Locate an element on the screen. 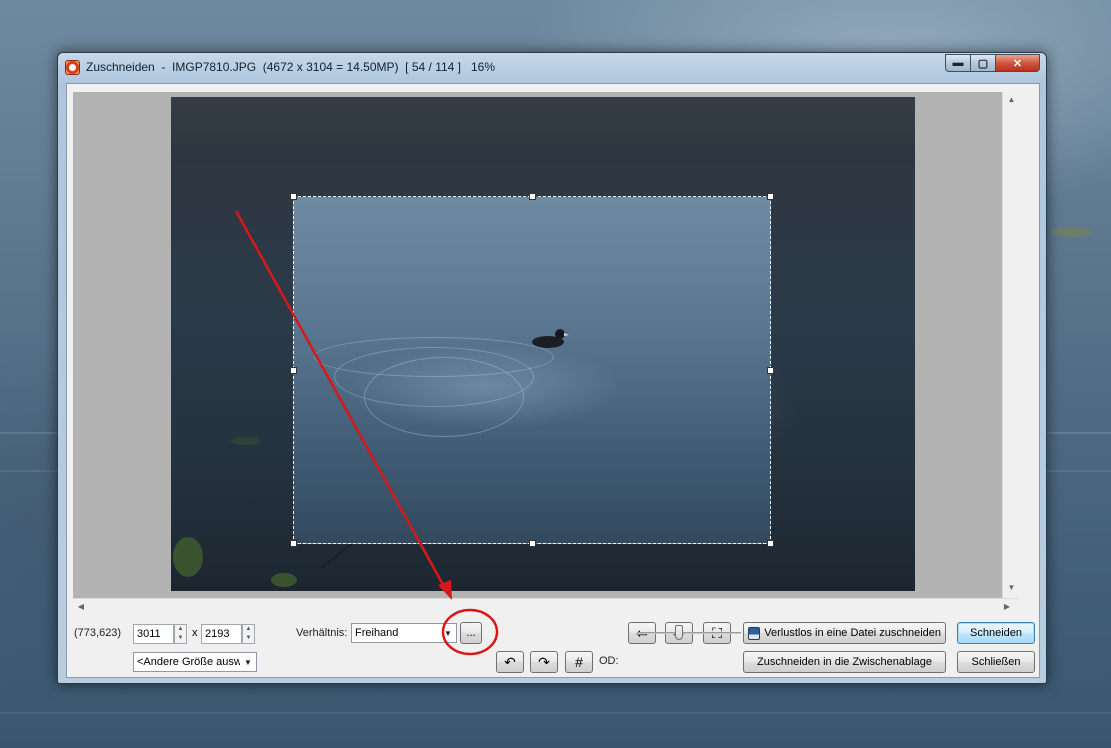 The height and width of the screenshot is (748, 1111). desktop-ripple is located at coordinates (555, 713).